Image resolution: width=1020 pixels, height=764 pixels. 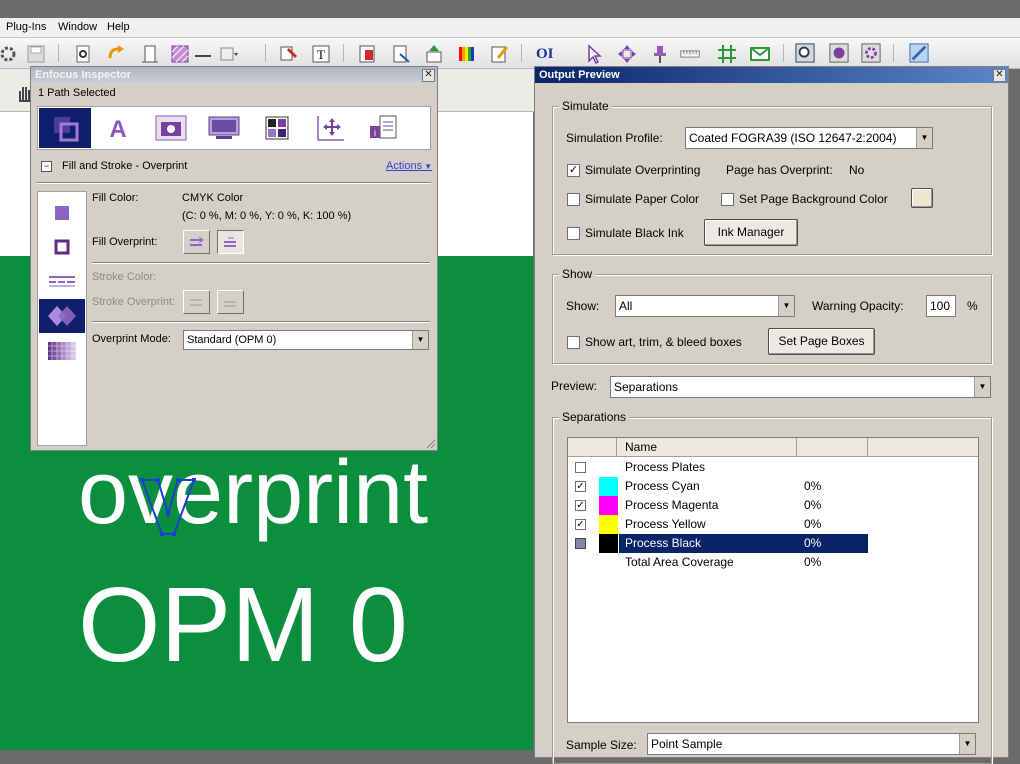 I want to click on move-tool-icon, so click(x=627, y=54).